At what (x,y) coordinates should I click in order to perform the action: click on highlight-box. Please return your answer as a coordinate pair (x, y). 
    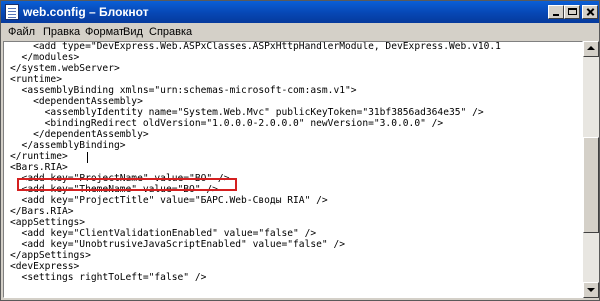
    Looking at the image, I should click on (127, 184).